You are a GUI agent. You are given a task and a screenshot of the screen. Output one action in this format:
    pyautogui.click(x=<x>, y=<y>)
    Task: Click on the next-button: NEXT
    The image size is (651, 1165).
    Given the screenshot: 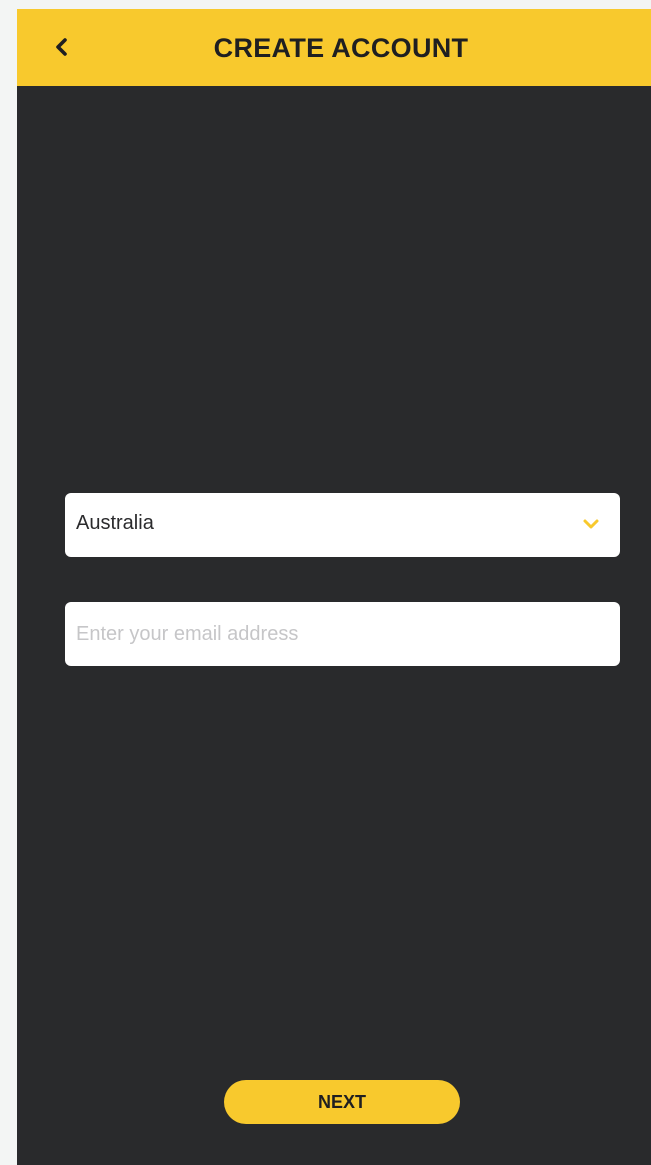 What is the action you would take?
    pyautogui.click(x=342, y=1102)
    